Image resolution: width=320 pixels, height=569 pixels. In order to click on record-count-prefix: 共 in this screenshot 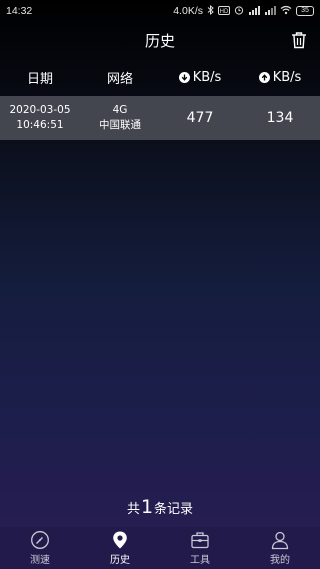, I will do `click(133, 509)`.